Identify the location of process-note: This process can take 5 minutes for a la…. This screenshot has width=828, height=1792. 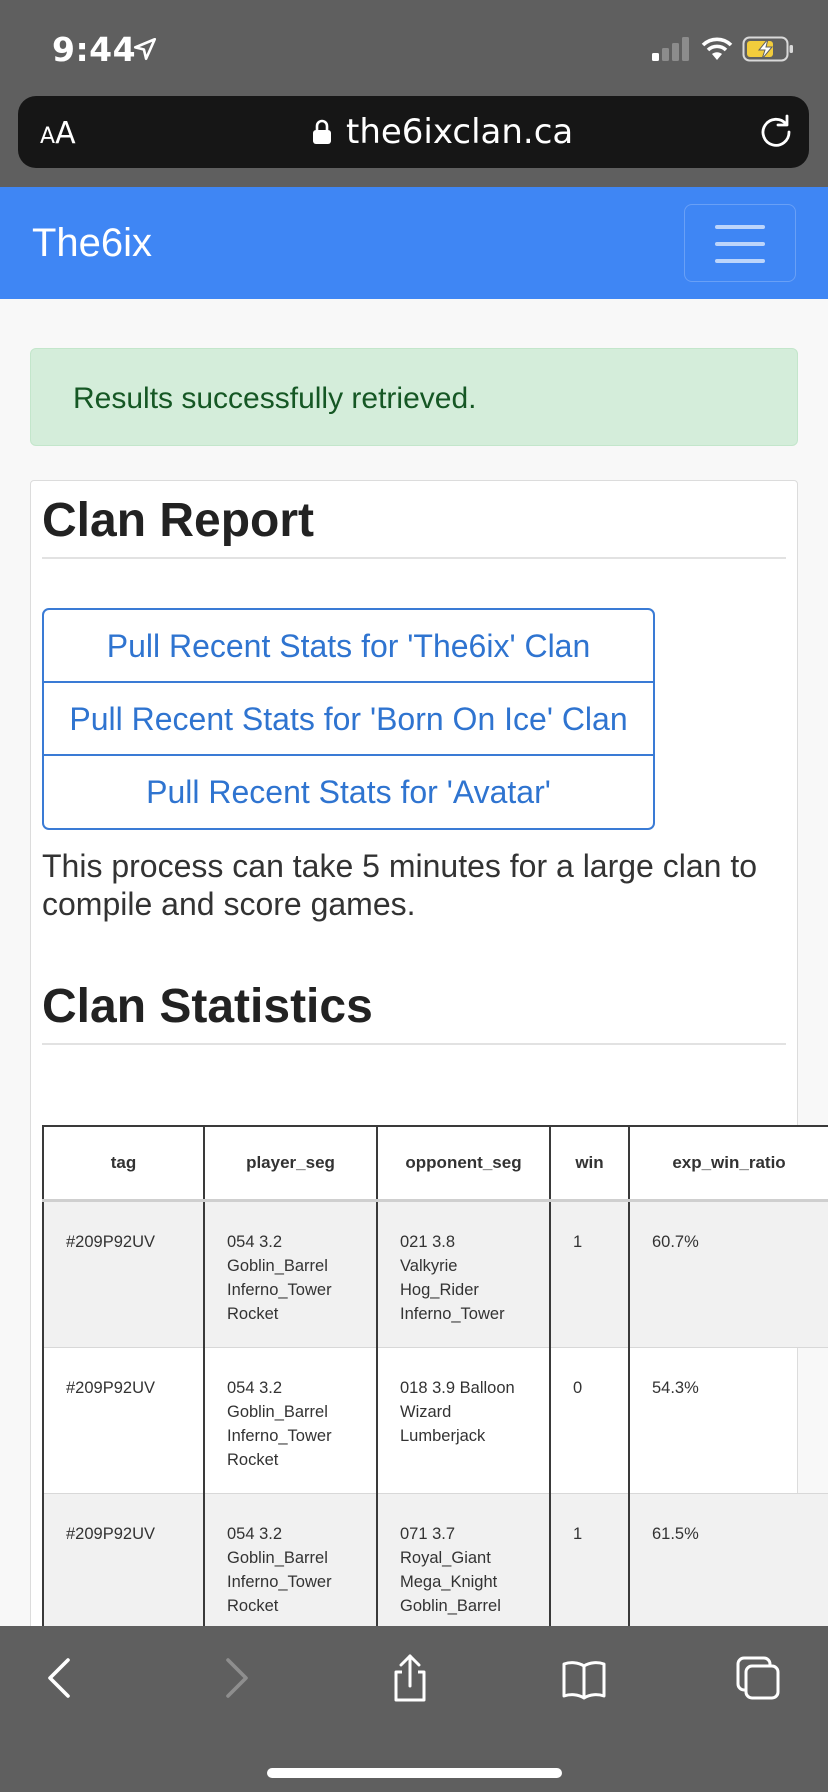
(400, 885).